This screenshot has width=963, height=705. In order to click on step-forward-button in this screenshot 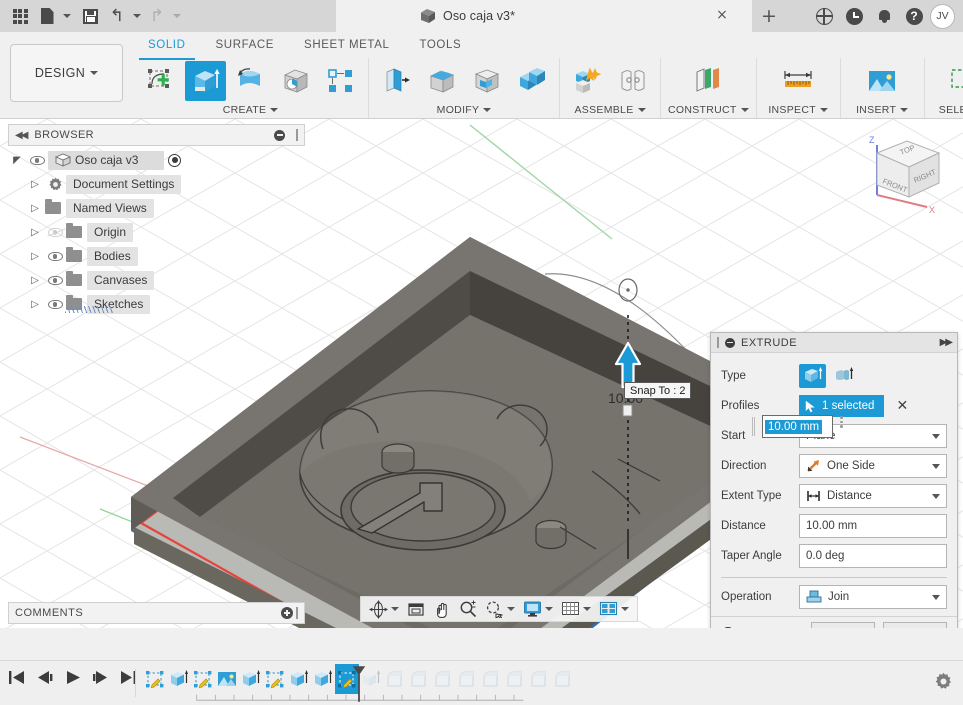, I will do `click(100, 679)`.